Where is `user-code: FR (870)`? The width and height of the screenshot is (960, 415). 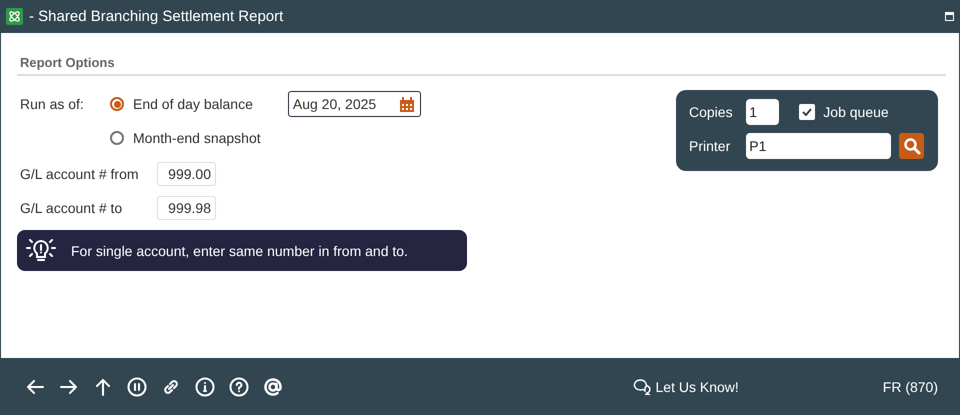
user-code: FR (870) is located at coordinates (910, 386).